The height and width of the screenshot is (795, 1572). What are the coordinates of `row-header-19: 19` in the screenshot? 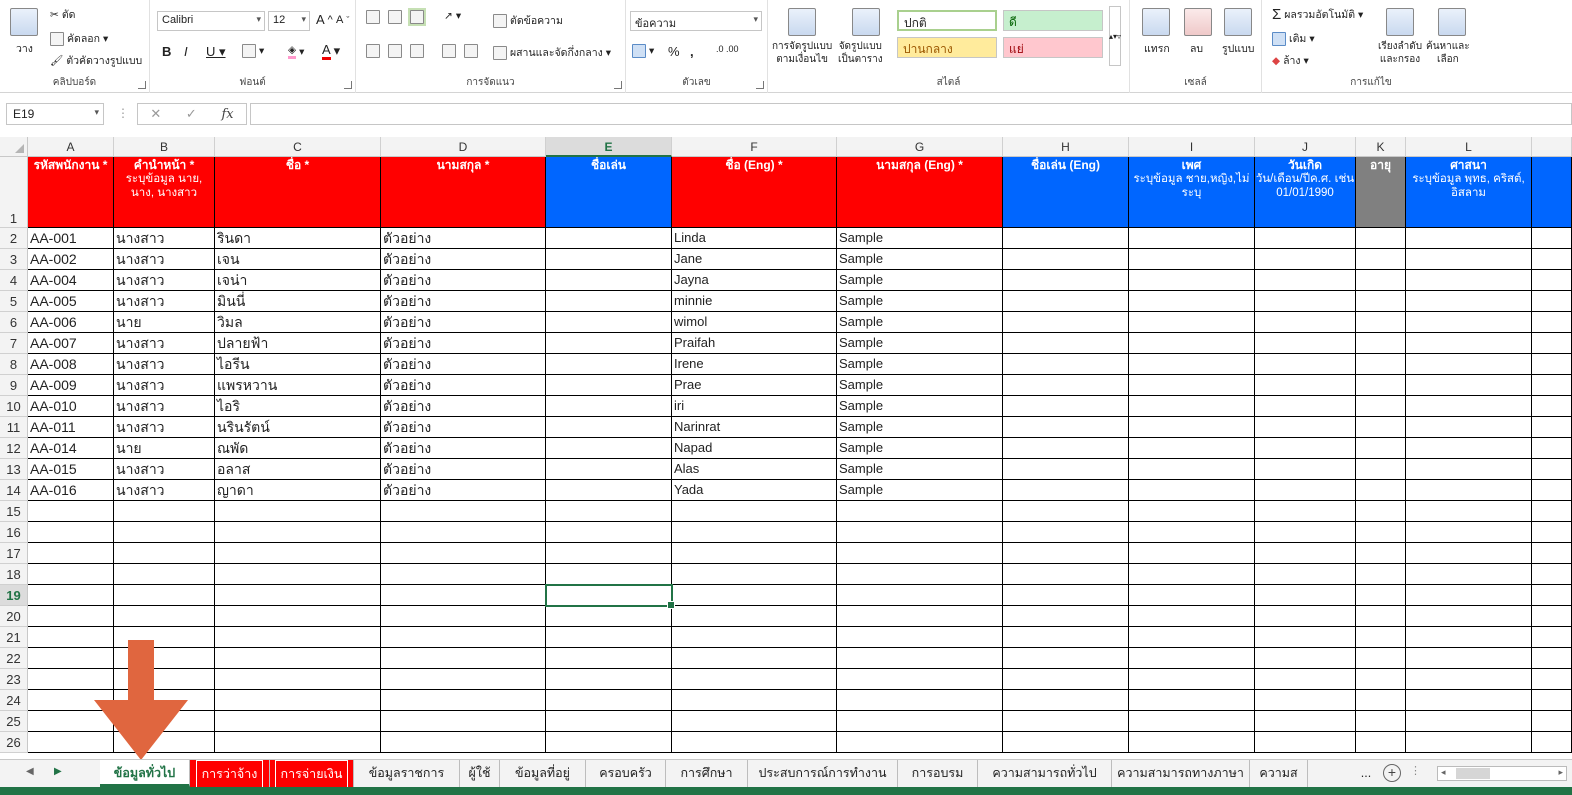 It's located at (14, 595).